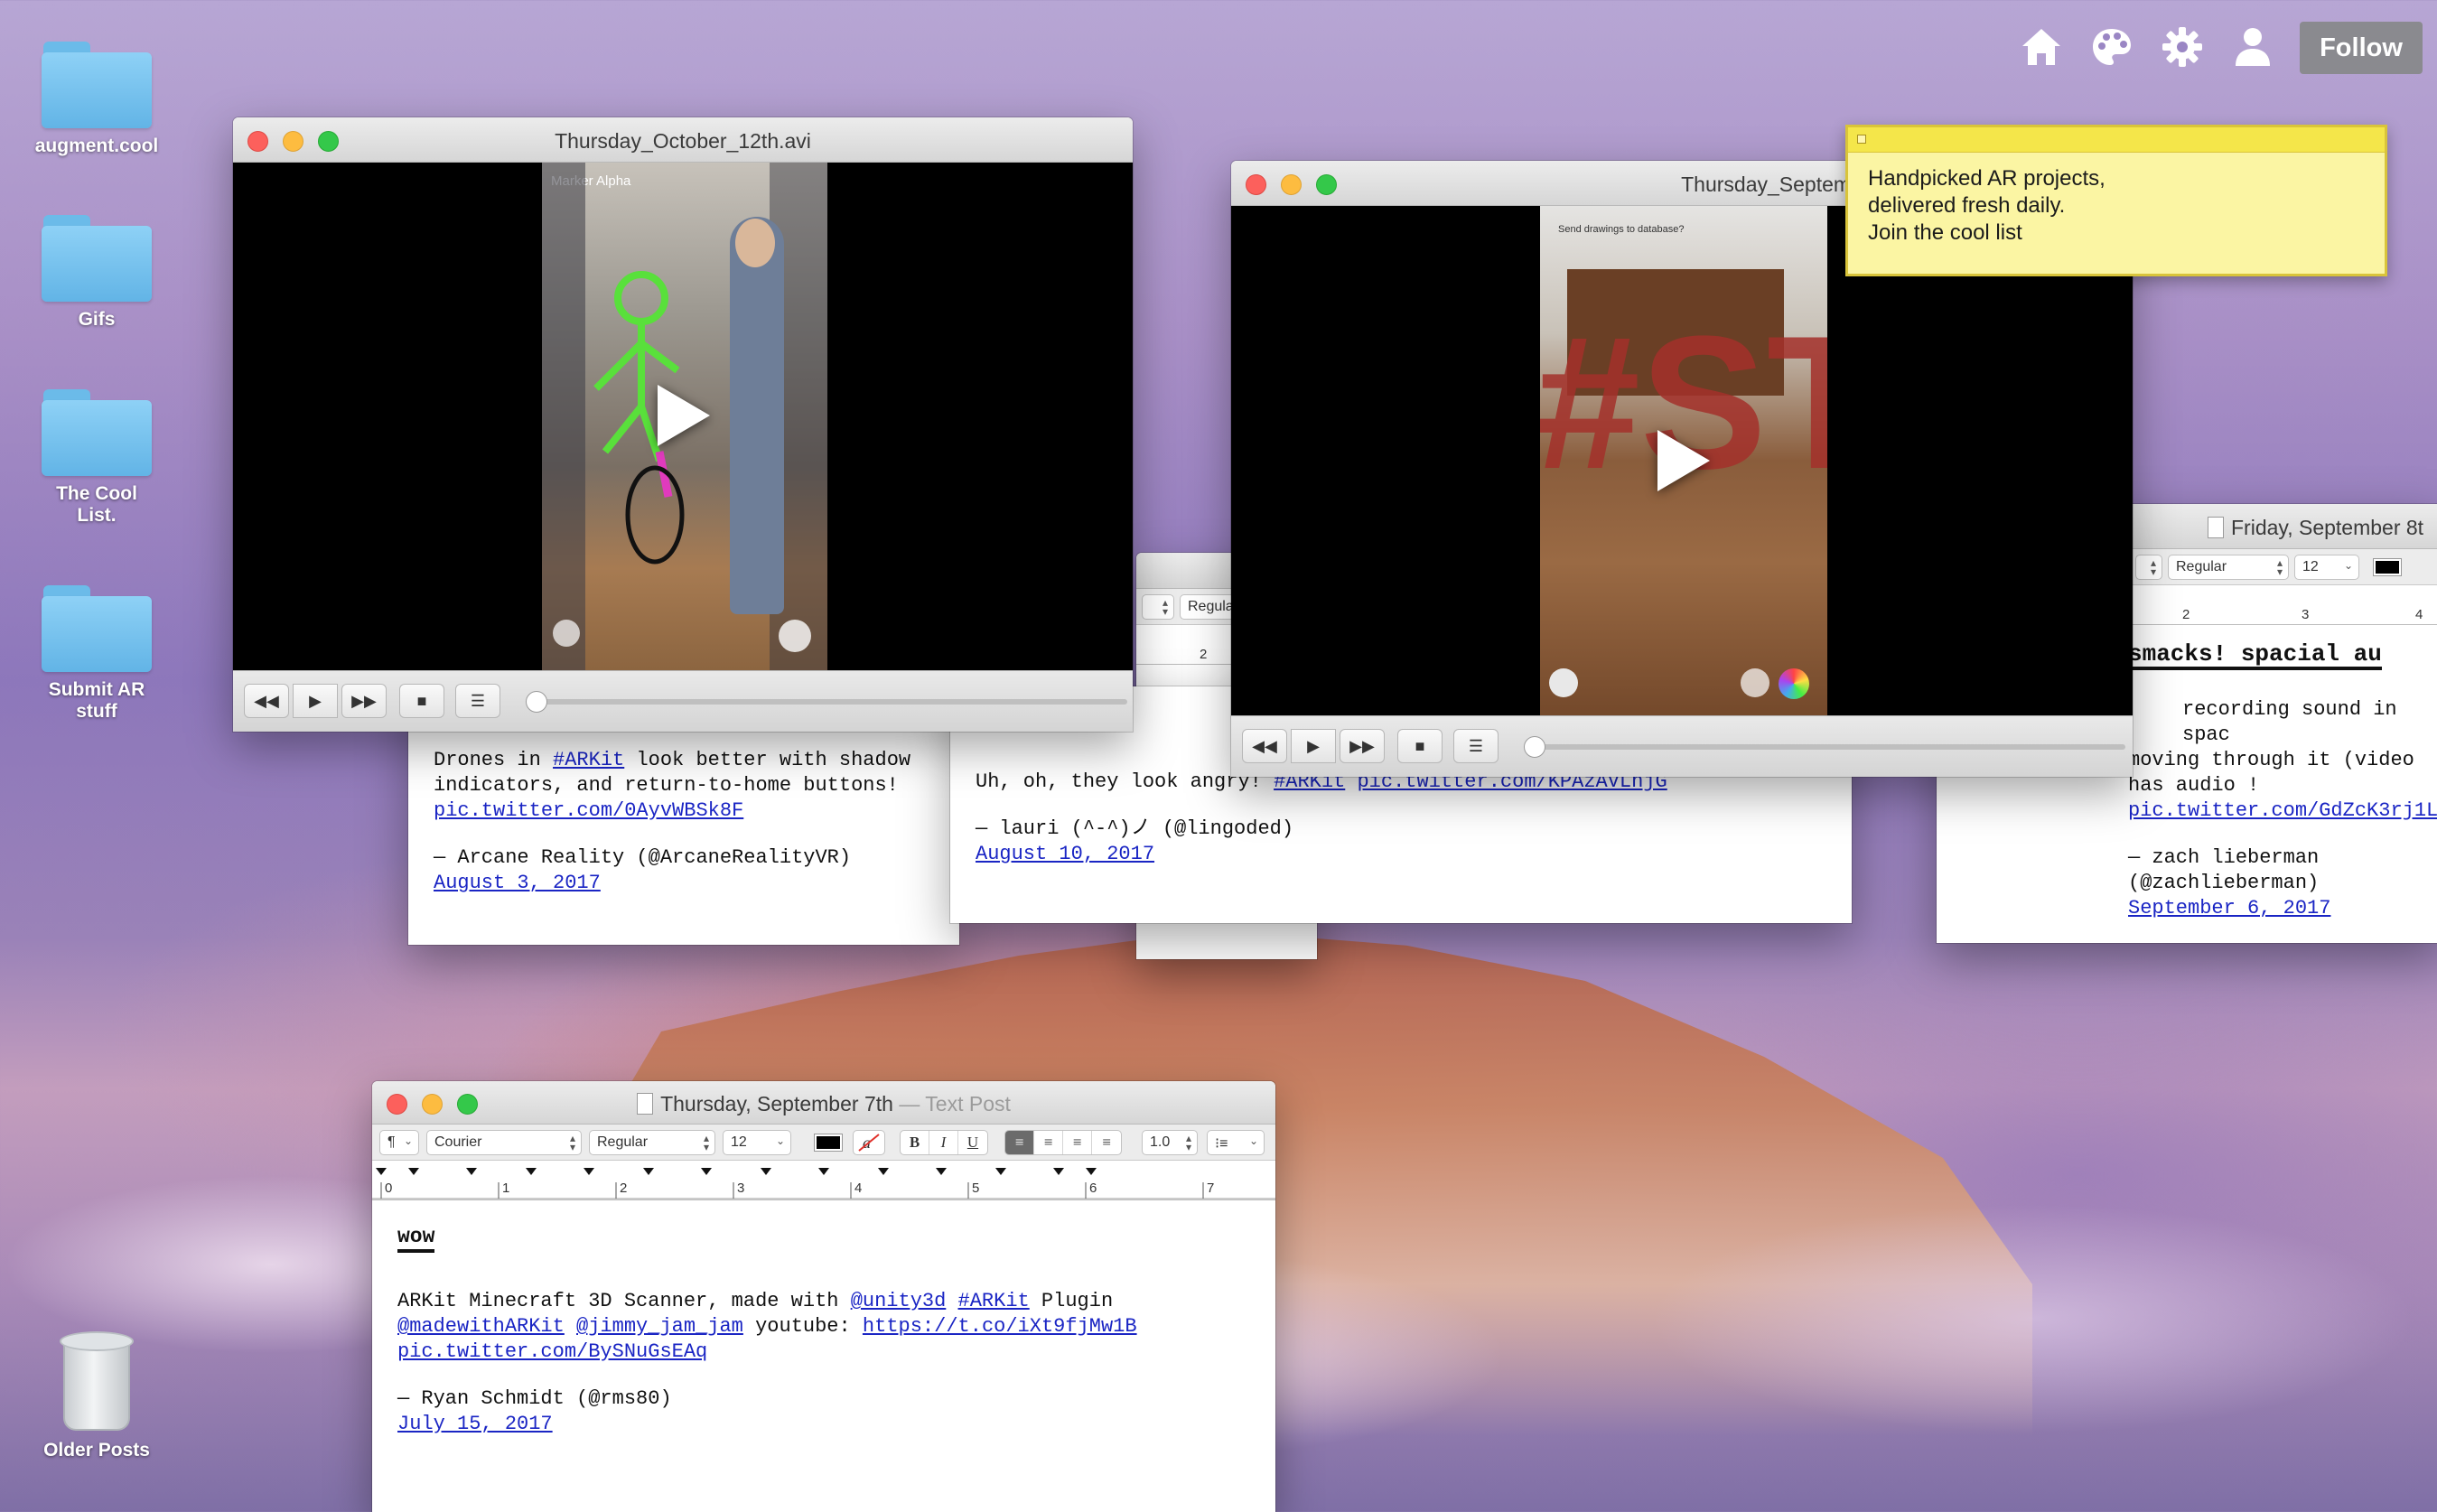 Image resolution: width=2437 pixels, height=1512 pixels. I want to click on desktop-folder-submit-ar: Submit AR stuff, so click(96, 654).